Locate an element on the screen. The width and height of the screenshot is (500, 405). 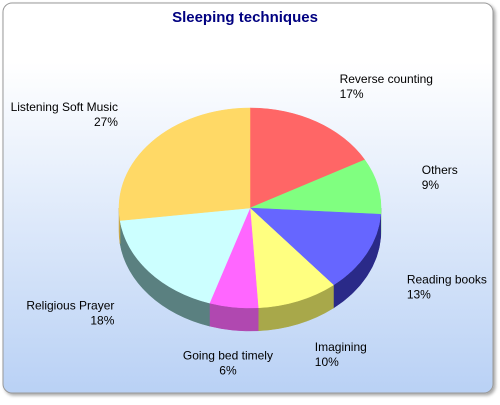
slice-value-label: 27% is located at coordinates (106, 122).